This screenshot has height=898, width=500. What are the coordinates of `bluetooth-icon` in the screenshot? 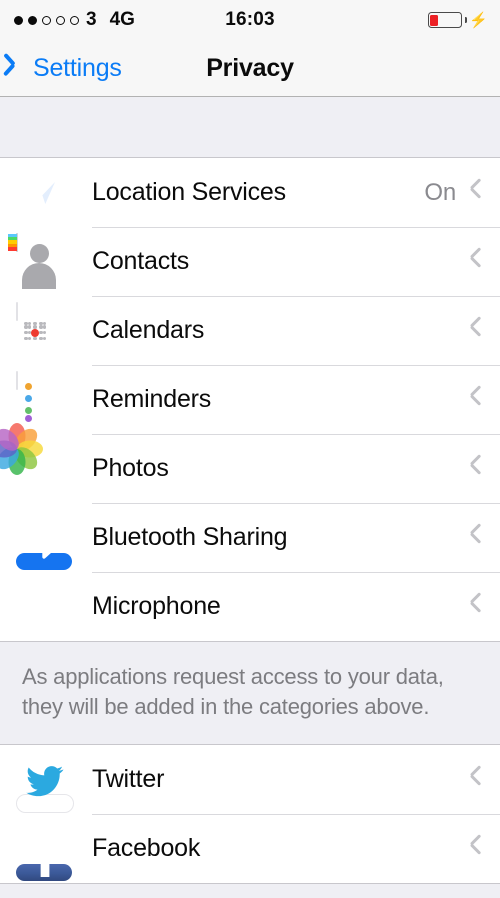 It's located at (44, 540).